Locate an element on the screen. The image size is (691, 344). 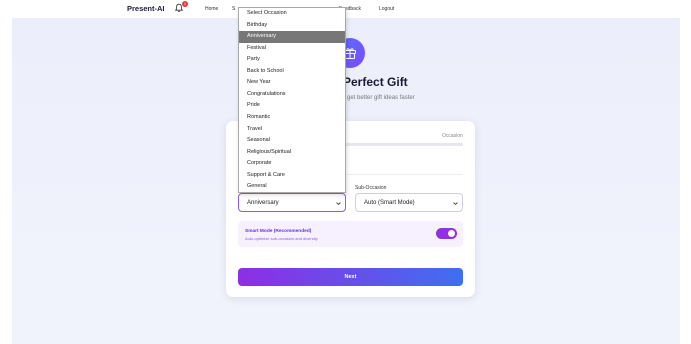
nav-link-home: Home is located at coordinates (211, 9).